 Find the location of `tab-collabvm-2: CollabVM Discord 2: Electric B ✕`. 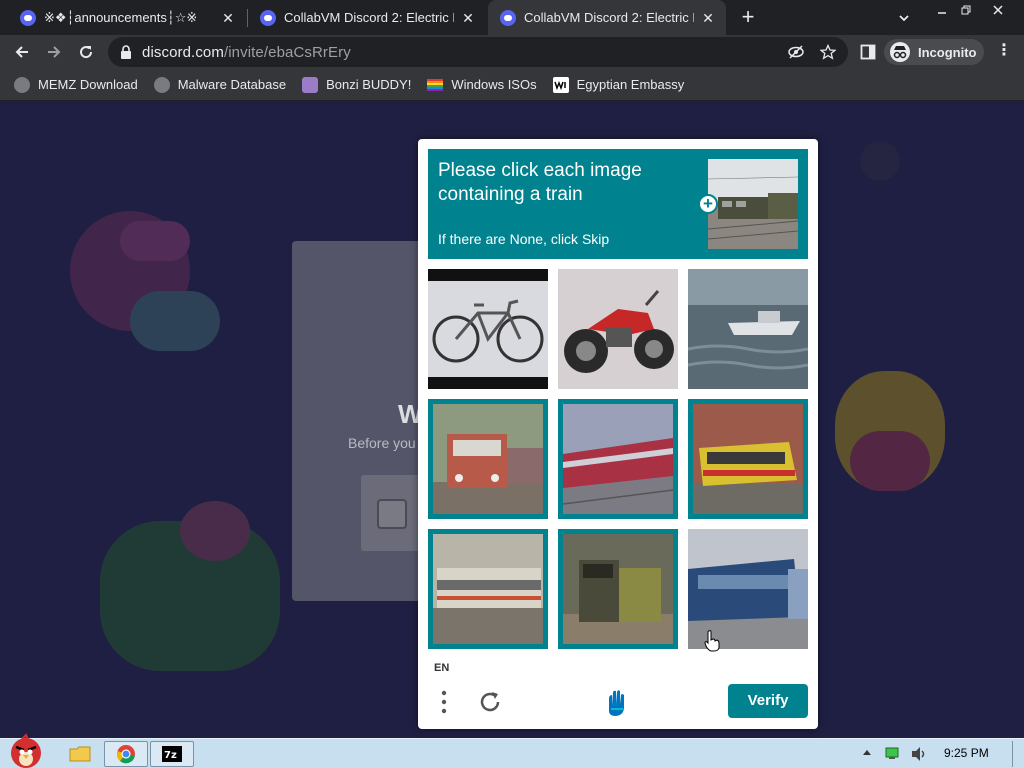

tab-collabvm-2: CollabVM Discord 2: Electric B ✕ is located at coordinates (607, 17).